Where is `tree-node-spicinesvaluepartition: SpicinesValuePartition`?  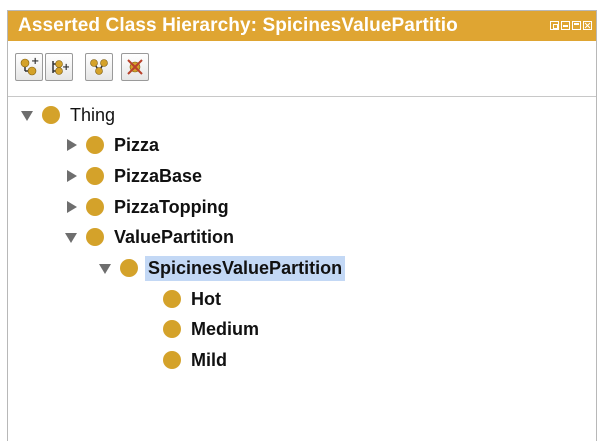
tree-node-spicinesvaluepartition: SpicinesValuePartition is located at coordinates (222, 268).